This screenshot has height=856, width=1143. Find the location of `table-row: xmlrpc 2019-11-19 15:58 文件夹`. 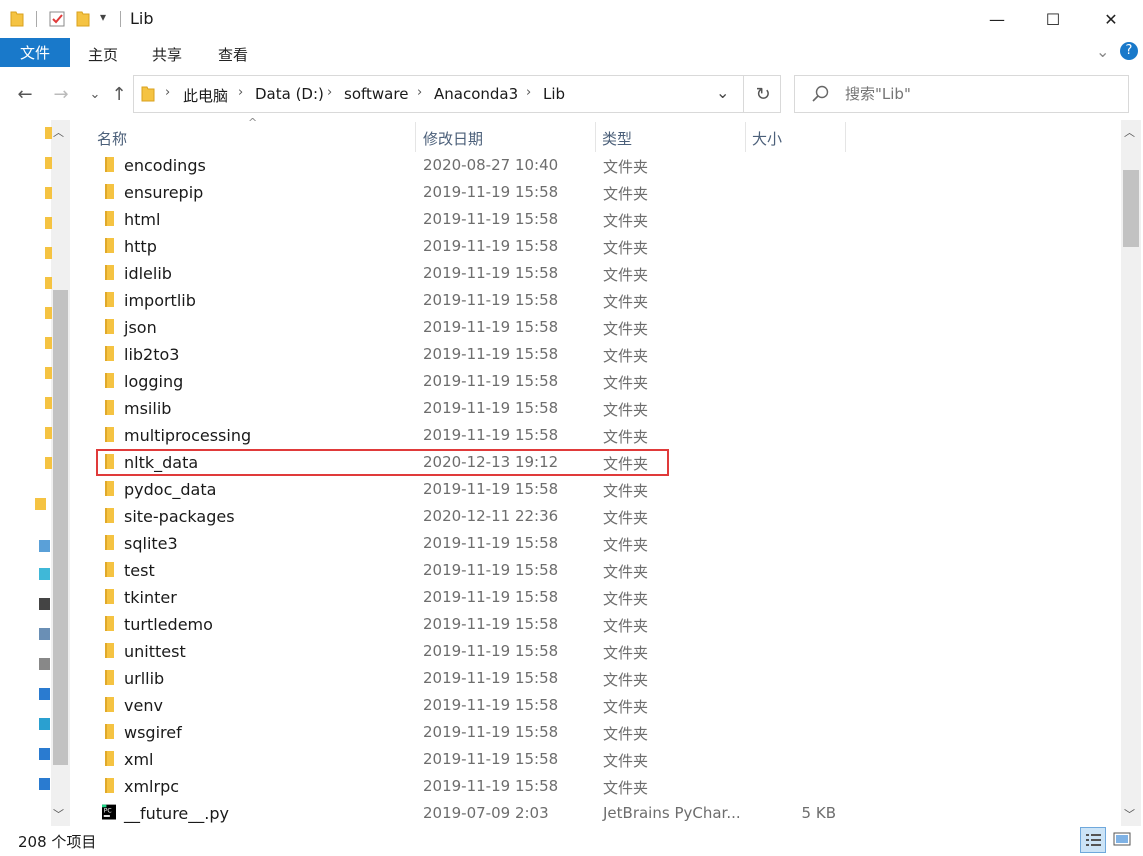

table-row: xmlrpc 2019-11-19 15:58 文件夹 is located at coordinates (606, 786).